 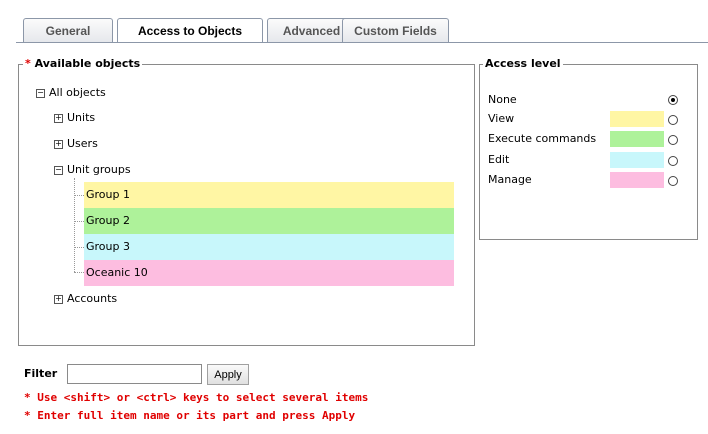 What do you see at coordinates (588, 148) in the screenshot?
I see `access-level-panel: Access level` at bounding box center [588, 148].